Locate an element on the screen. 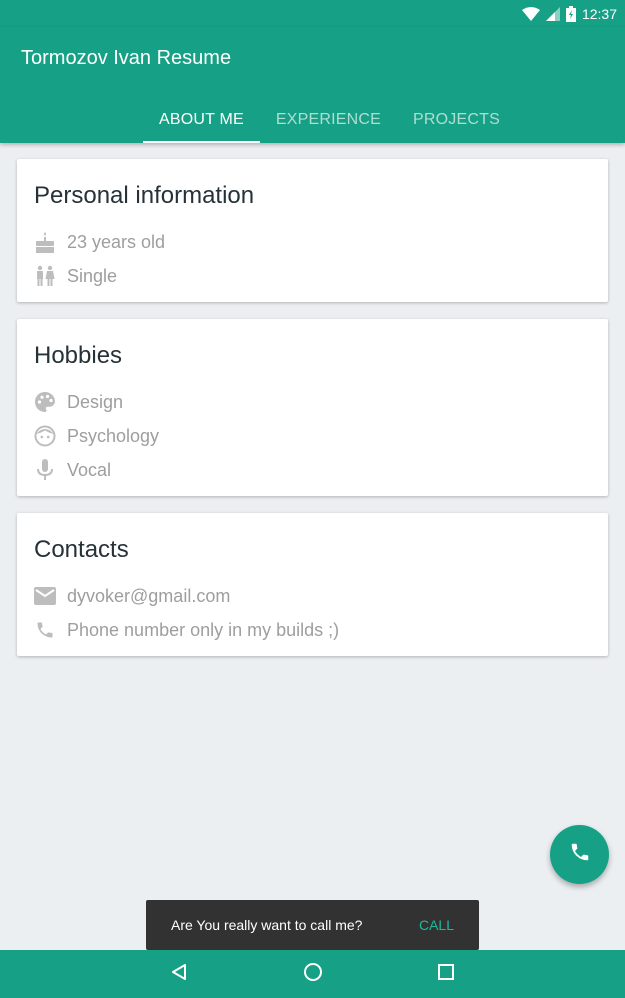 The image size is (625, 998). system-nav-bar is located at coordinates (312, 974).